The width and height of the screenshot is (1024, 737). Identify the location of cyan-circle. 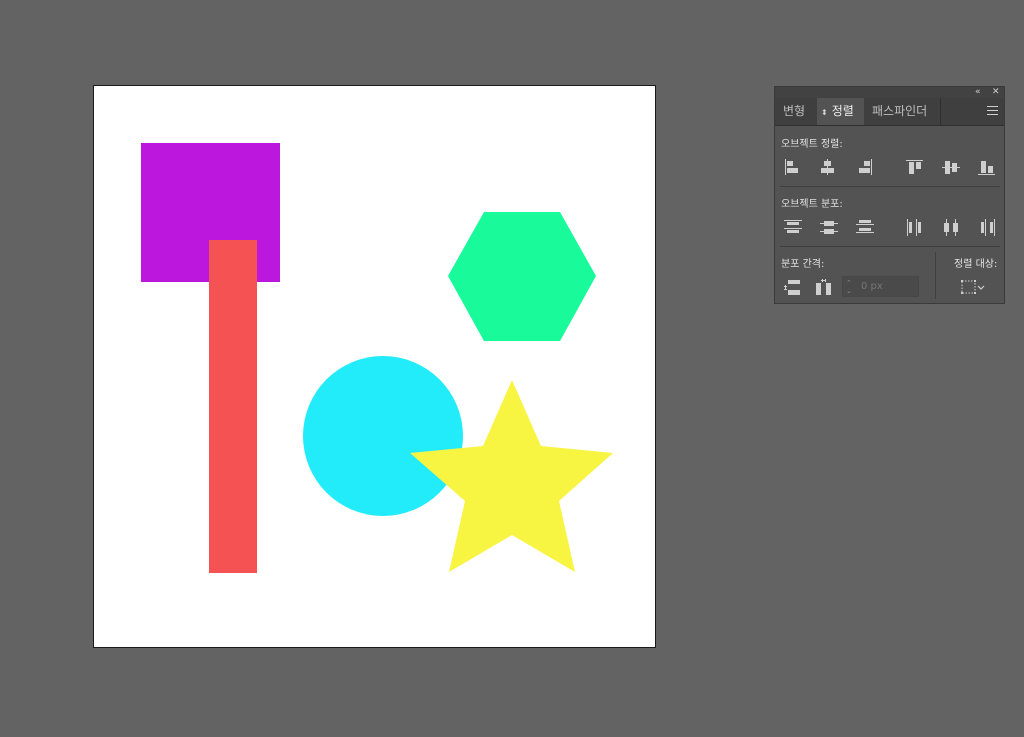
(383, 436).